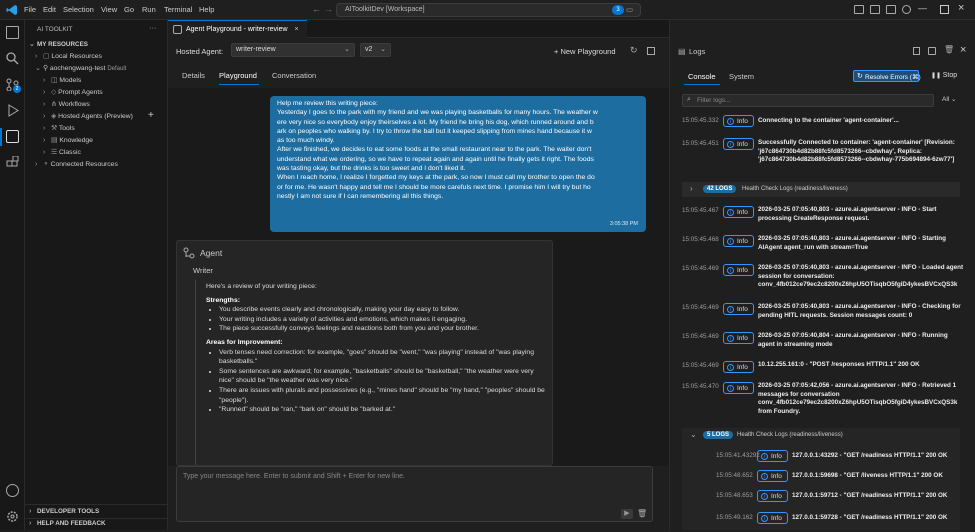 The height and width of the screenshot is (532, 975). Describe the element at coordinates (945, 76) in the screenshot. I see `stop-button: ❚❚ Stop` at that location.